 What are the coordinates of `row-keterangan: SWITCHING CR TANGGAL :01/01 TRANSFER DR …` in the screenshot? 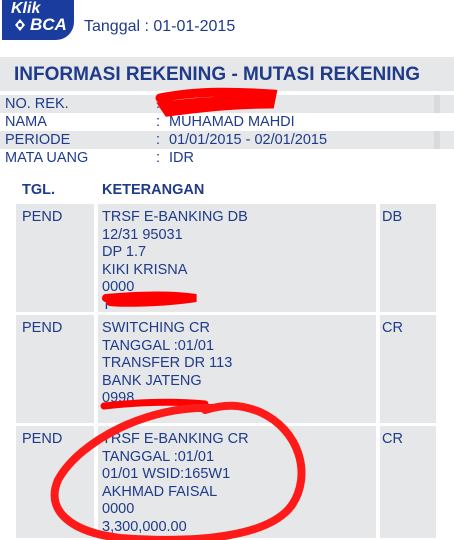 It's located at (167, 364).